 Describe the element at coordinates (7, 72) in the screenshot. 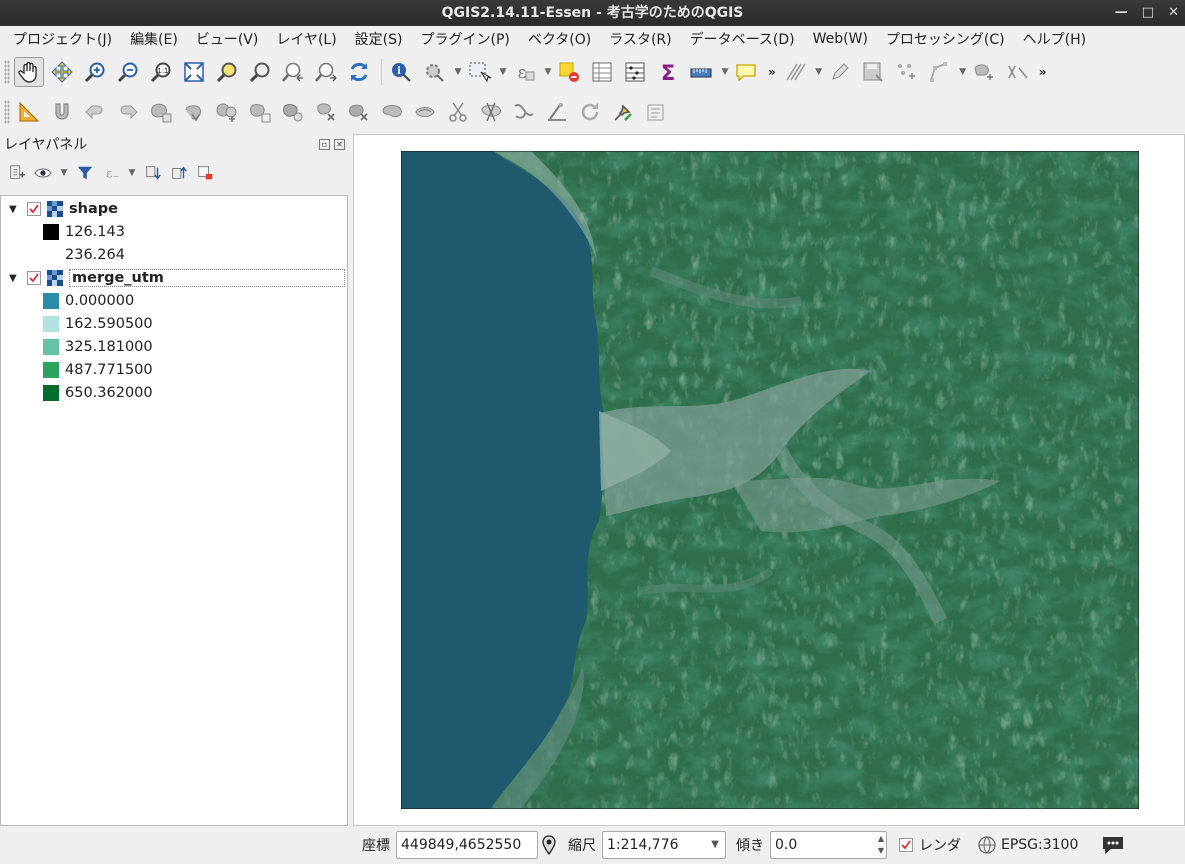

I see `toolbar-grip` at that location.